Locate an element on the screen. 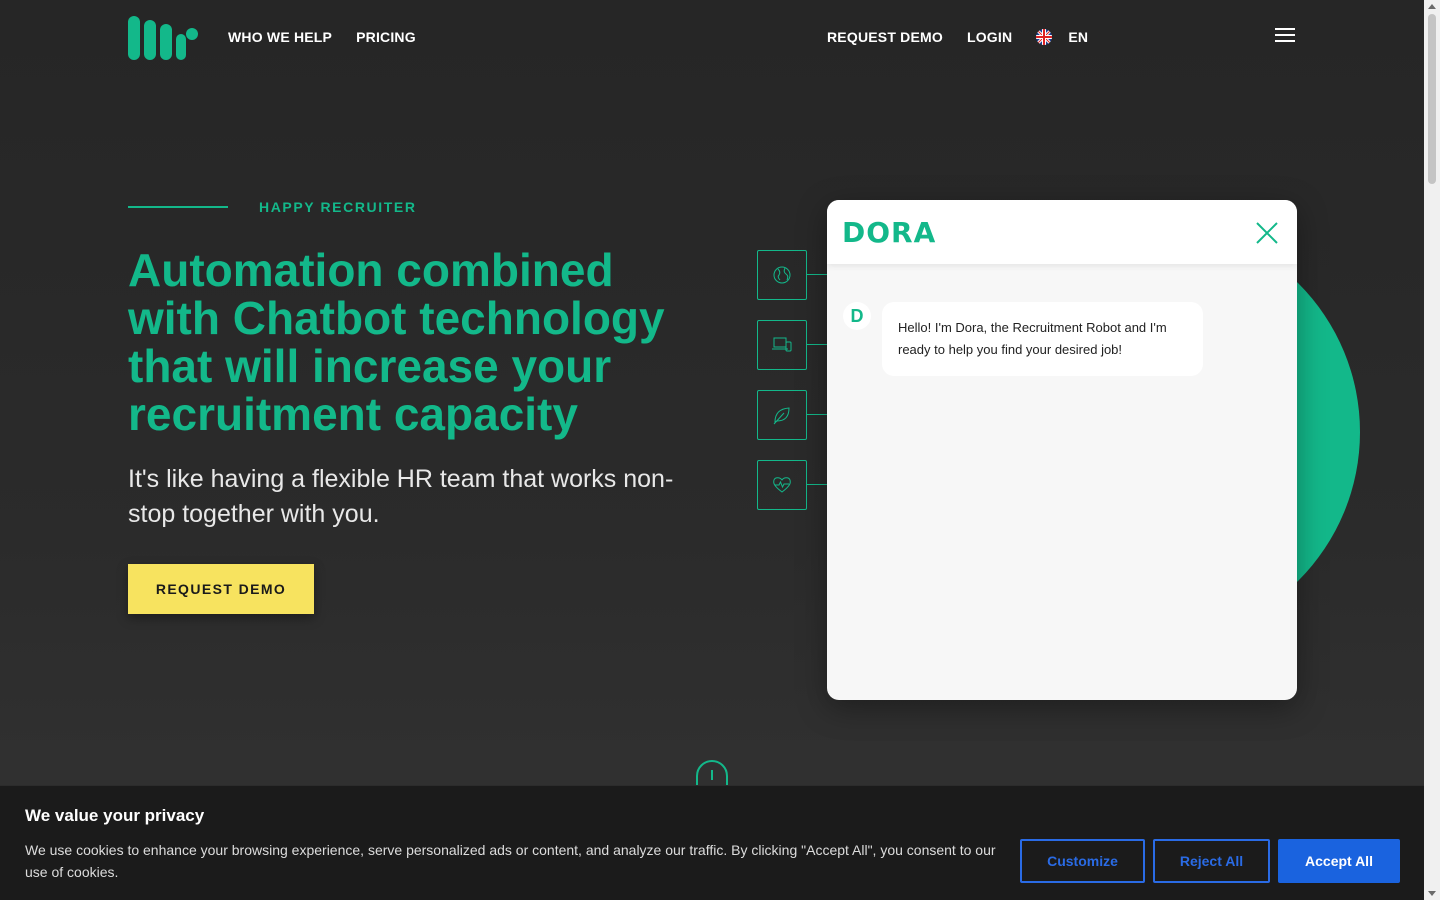  language-switcher: EN is located at coordinates (1062, 37).